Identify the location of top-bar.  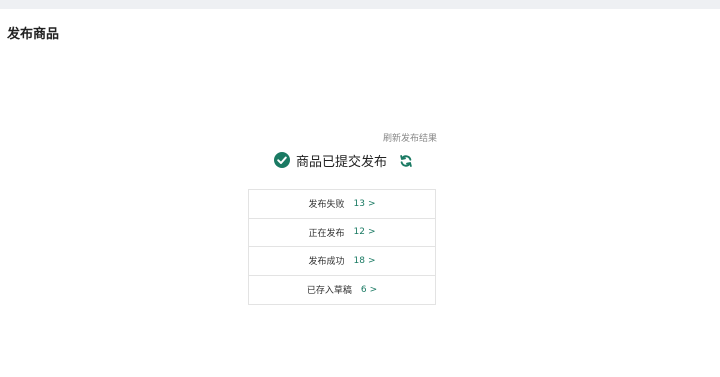
(360, 4).